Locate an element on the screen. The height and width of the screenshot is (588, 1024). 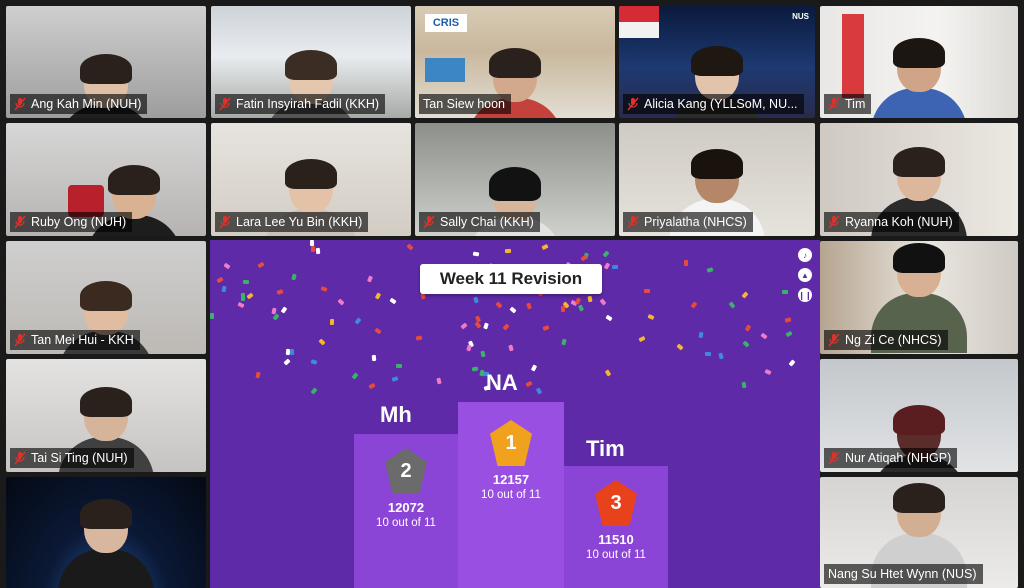
video-tile-ryanna-koh: Ryanna Koh (NUH) is located at coordinates (919, 179).